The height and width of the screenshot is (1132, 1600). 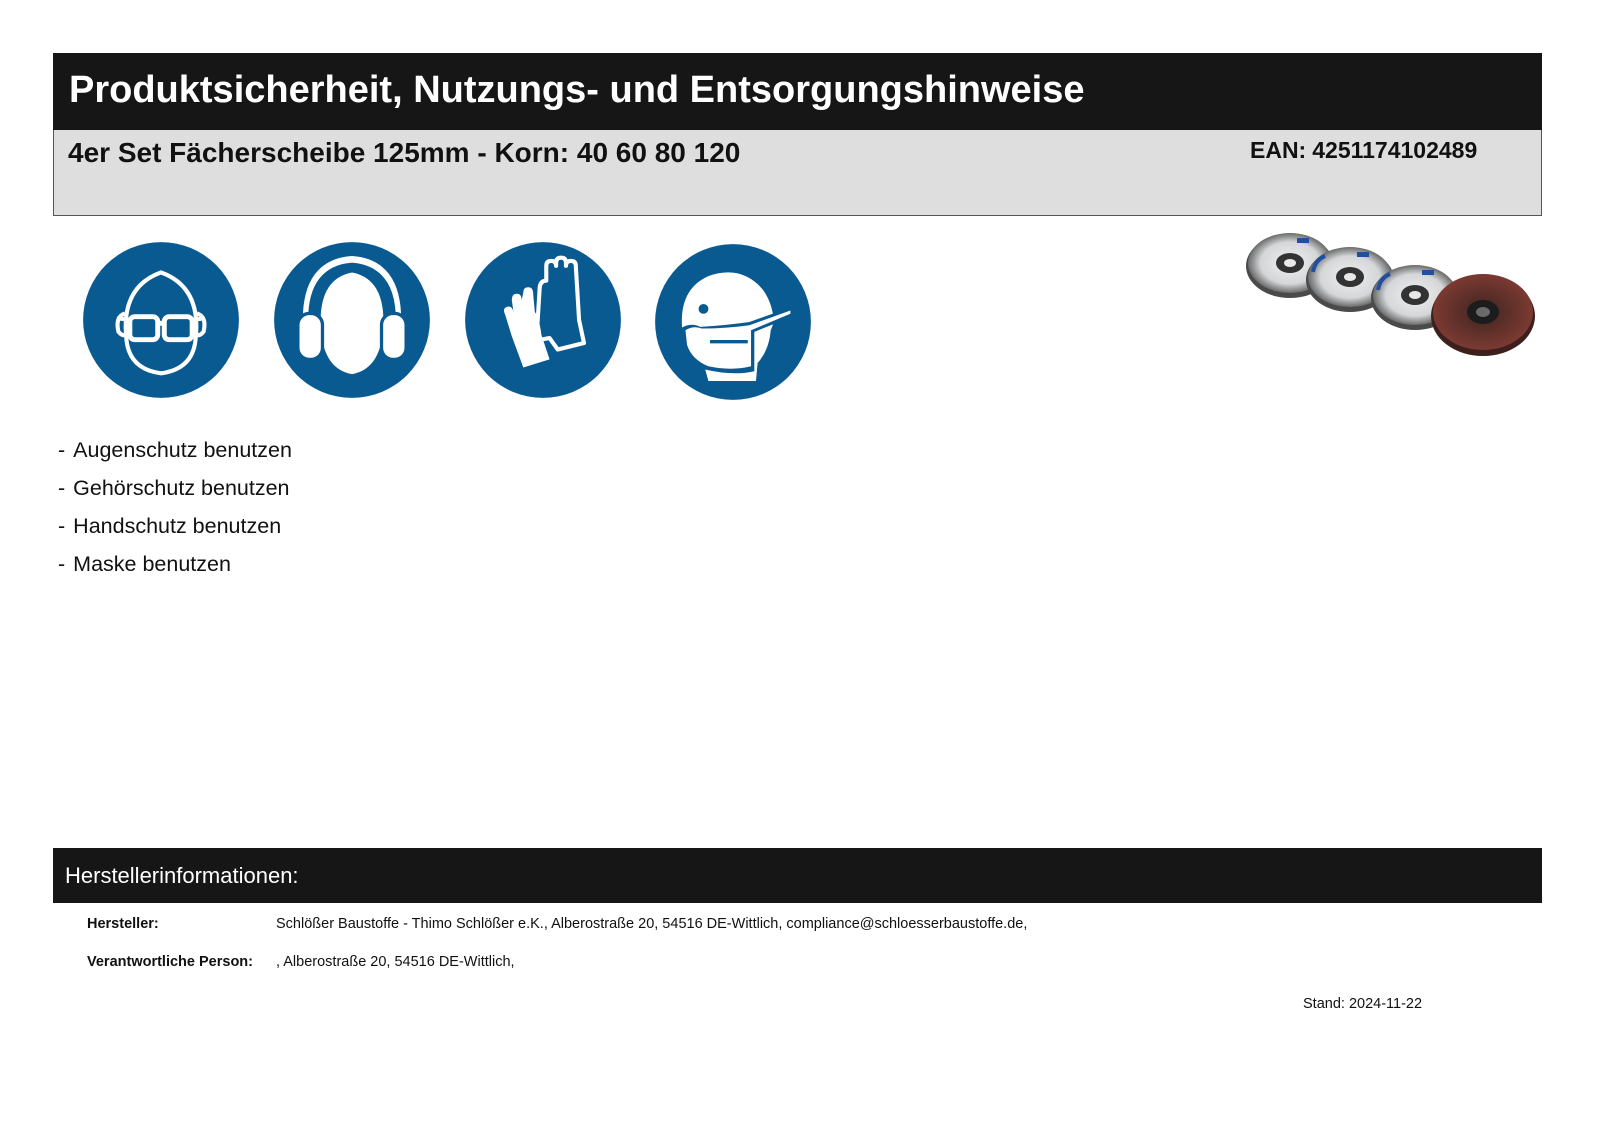 What do you see at coordinates (161, 320) in the screenshot?
I see `eye-protection-icon` at bounding box center [161, 320].